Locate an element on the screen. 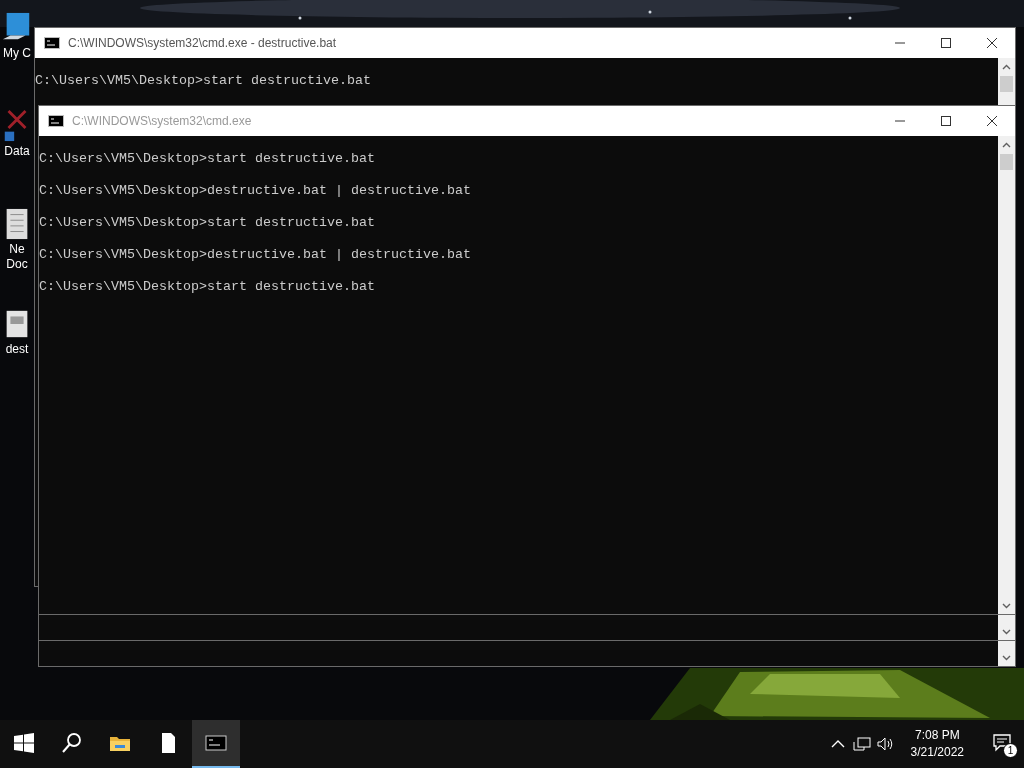  clock-date: 3/21/2022 is located at coordinates (937, 752).